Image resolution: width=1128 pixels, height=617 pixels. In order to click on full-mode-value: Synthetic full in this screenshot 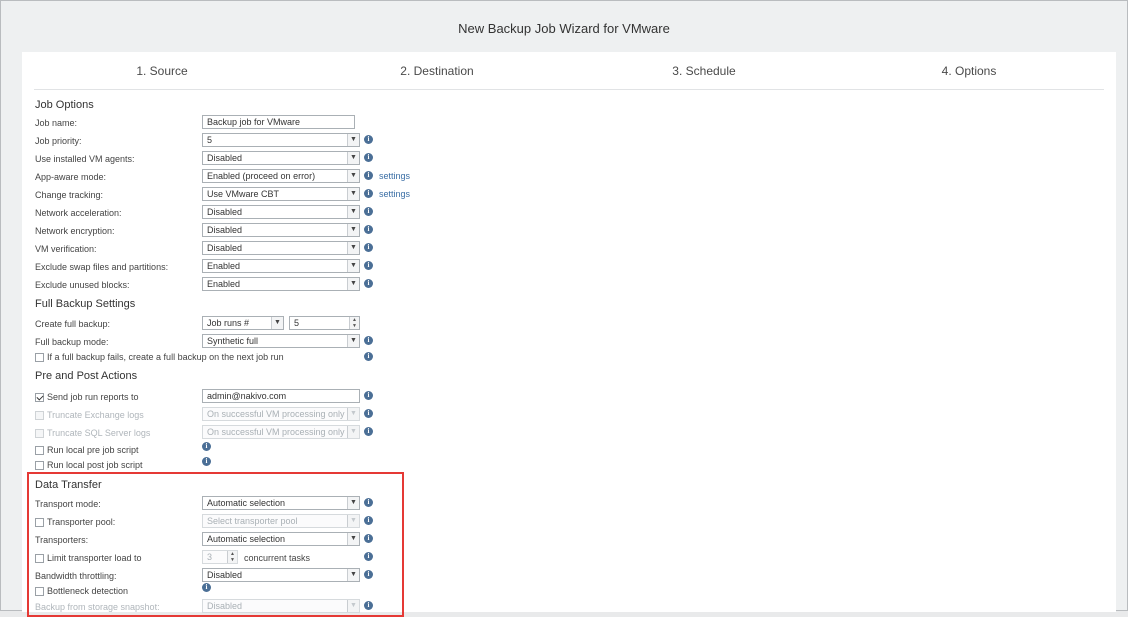, I will do `click(233, 341)`.